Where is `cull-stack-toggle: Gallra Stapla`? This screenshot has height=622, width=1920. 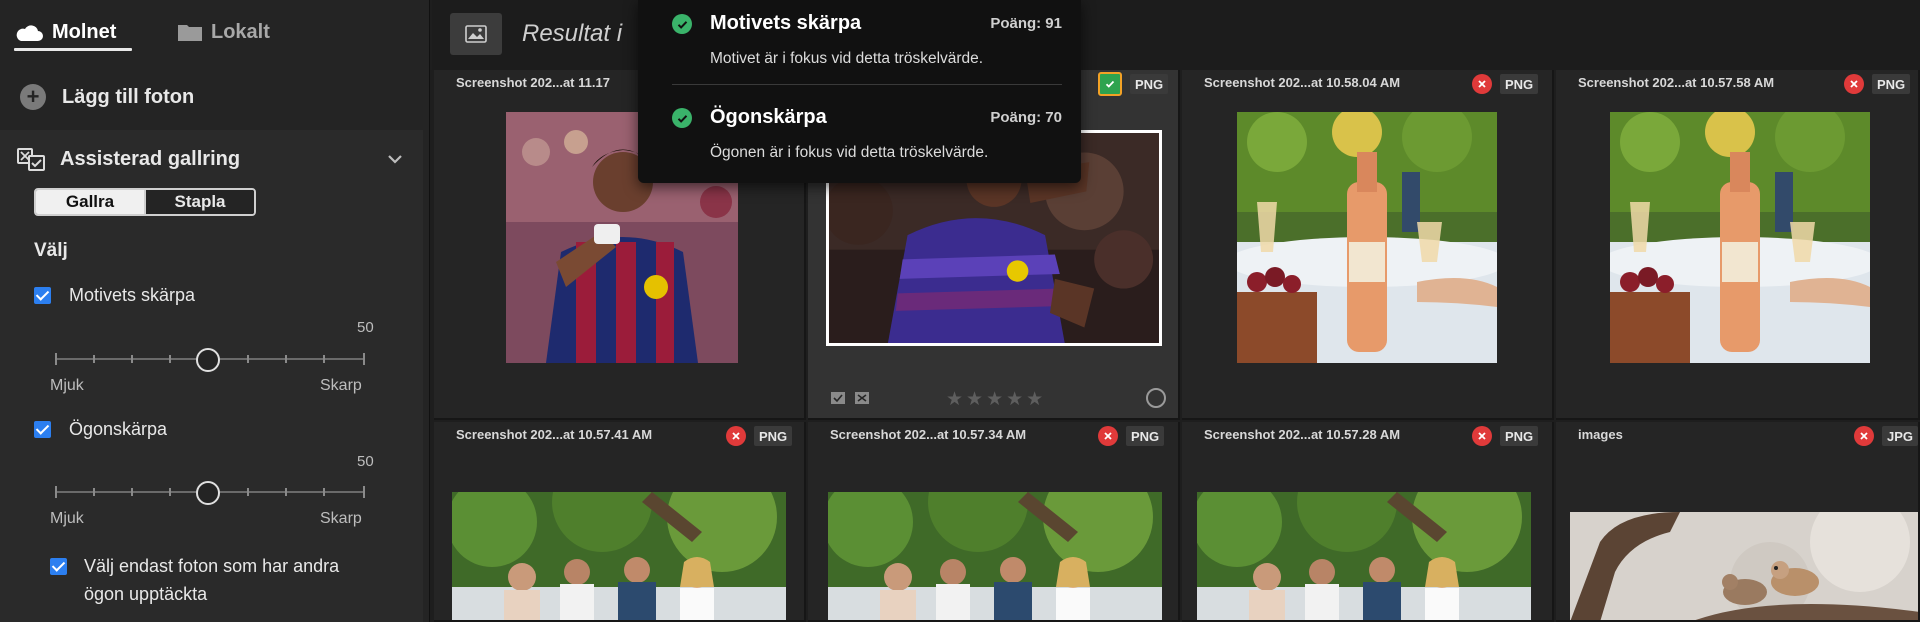
cull-stack-toggle: Gallra Stapla is located at coordinates (145, 202).